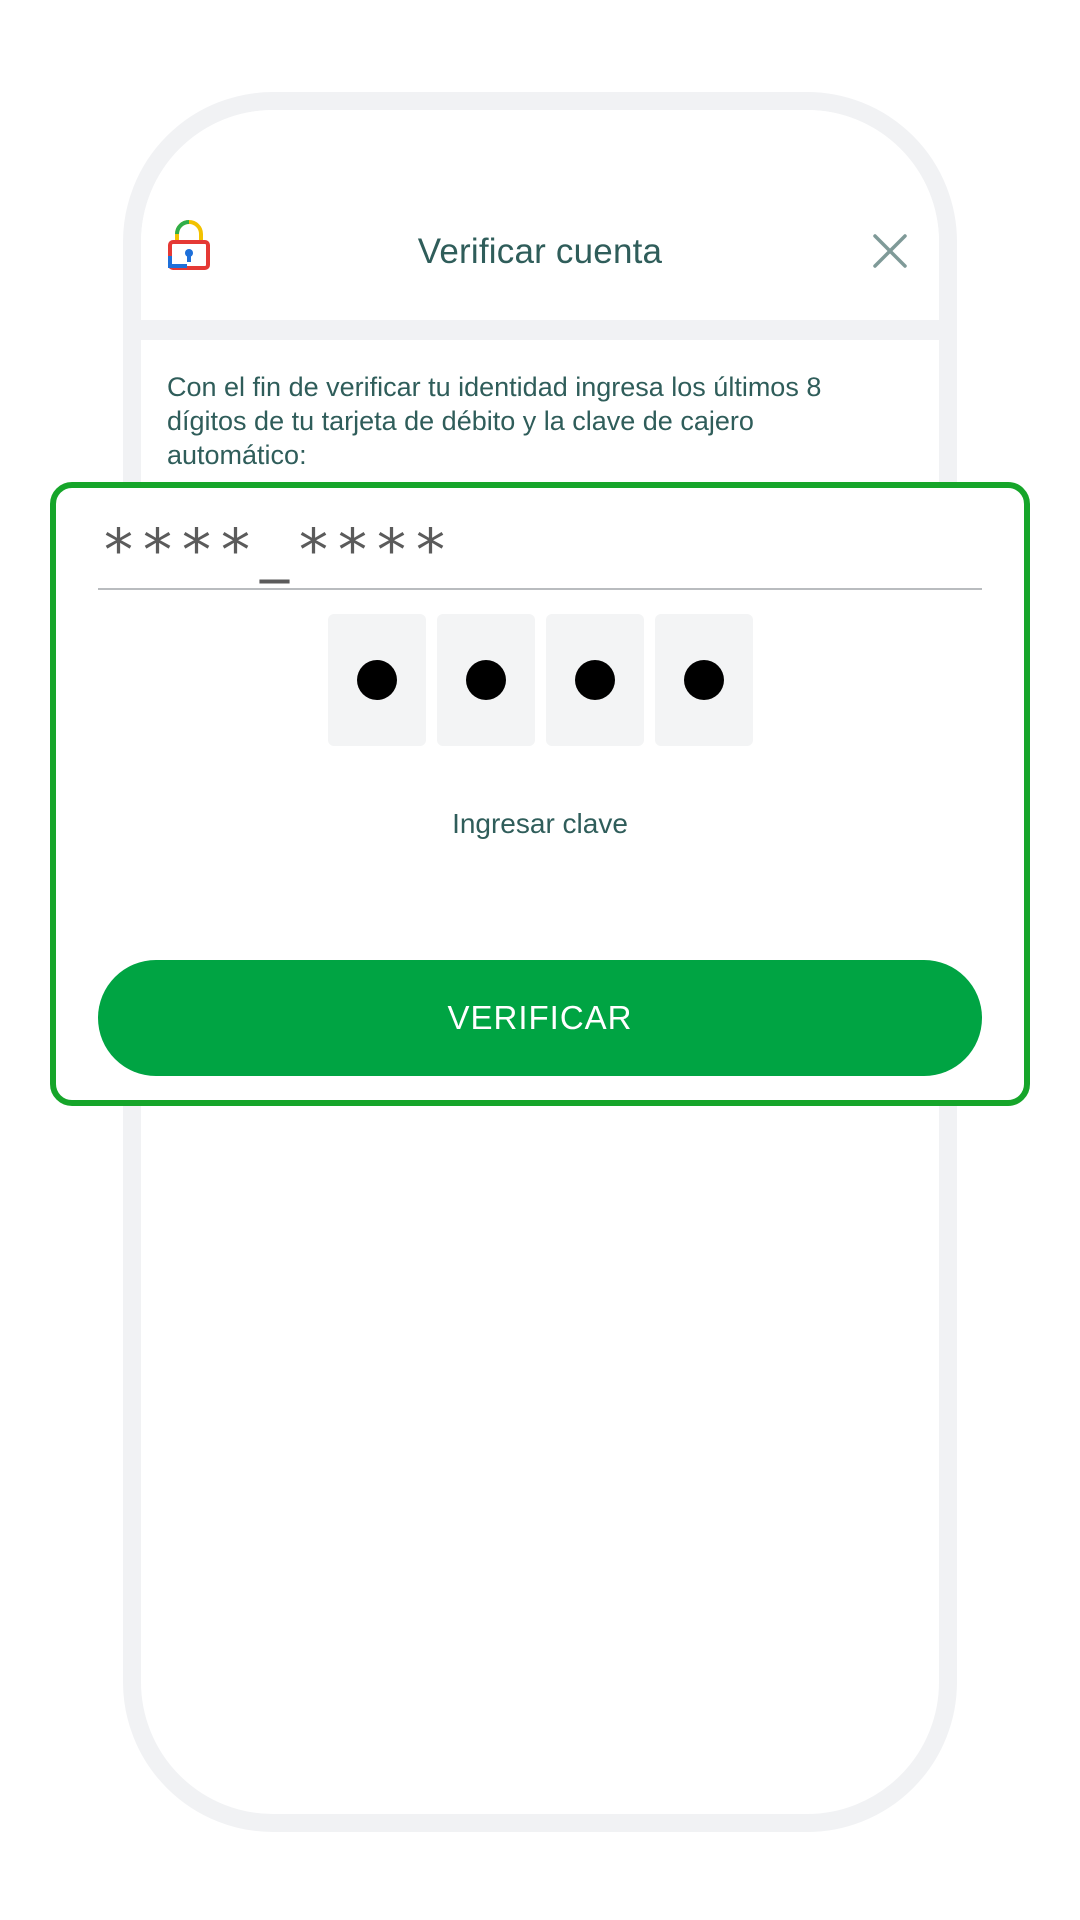  I want to click on header-divider, so click(540, 330).